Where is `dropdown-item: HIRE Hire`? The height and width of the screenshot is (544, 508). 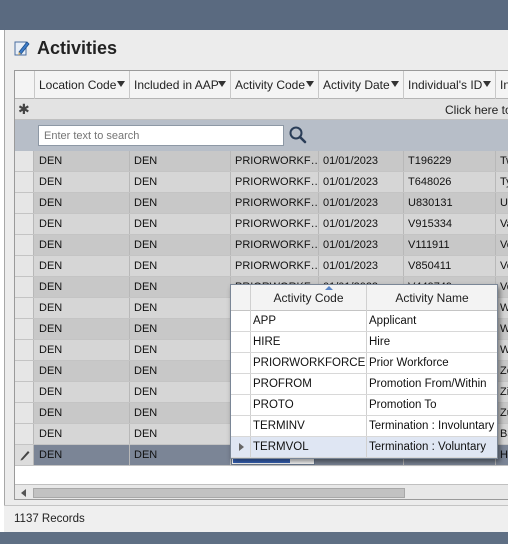 dropdown-item: HIRE Hire is located at coordinates (364, 342).